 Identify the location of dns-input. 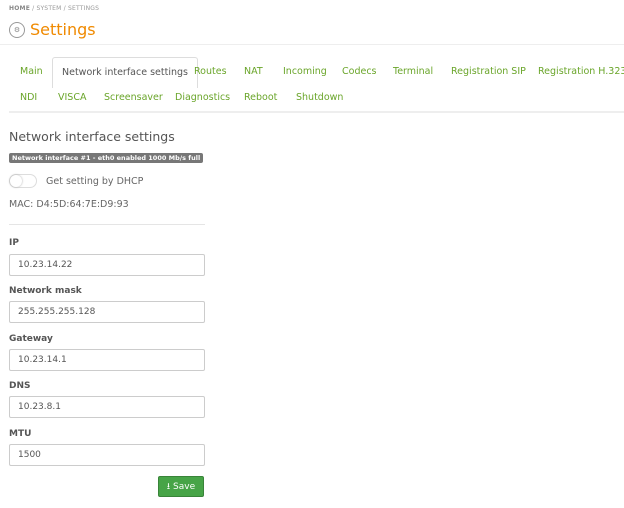
(107, 407).